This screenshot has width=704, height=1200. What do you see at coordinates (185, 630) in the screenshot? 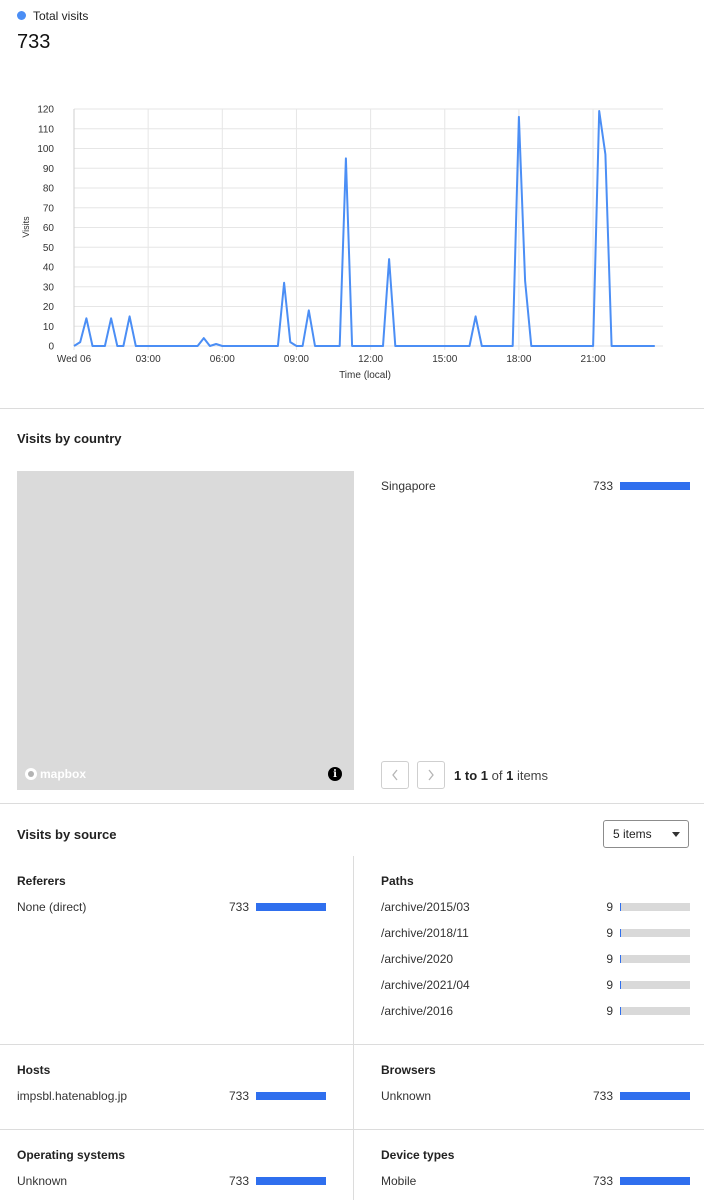
I see `country-map: mapbox i` at bounding box center [185, 630].